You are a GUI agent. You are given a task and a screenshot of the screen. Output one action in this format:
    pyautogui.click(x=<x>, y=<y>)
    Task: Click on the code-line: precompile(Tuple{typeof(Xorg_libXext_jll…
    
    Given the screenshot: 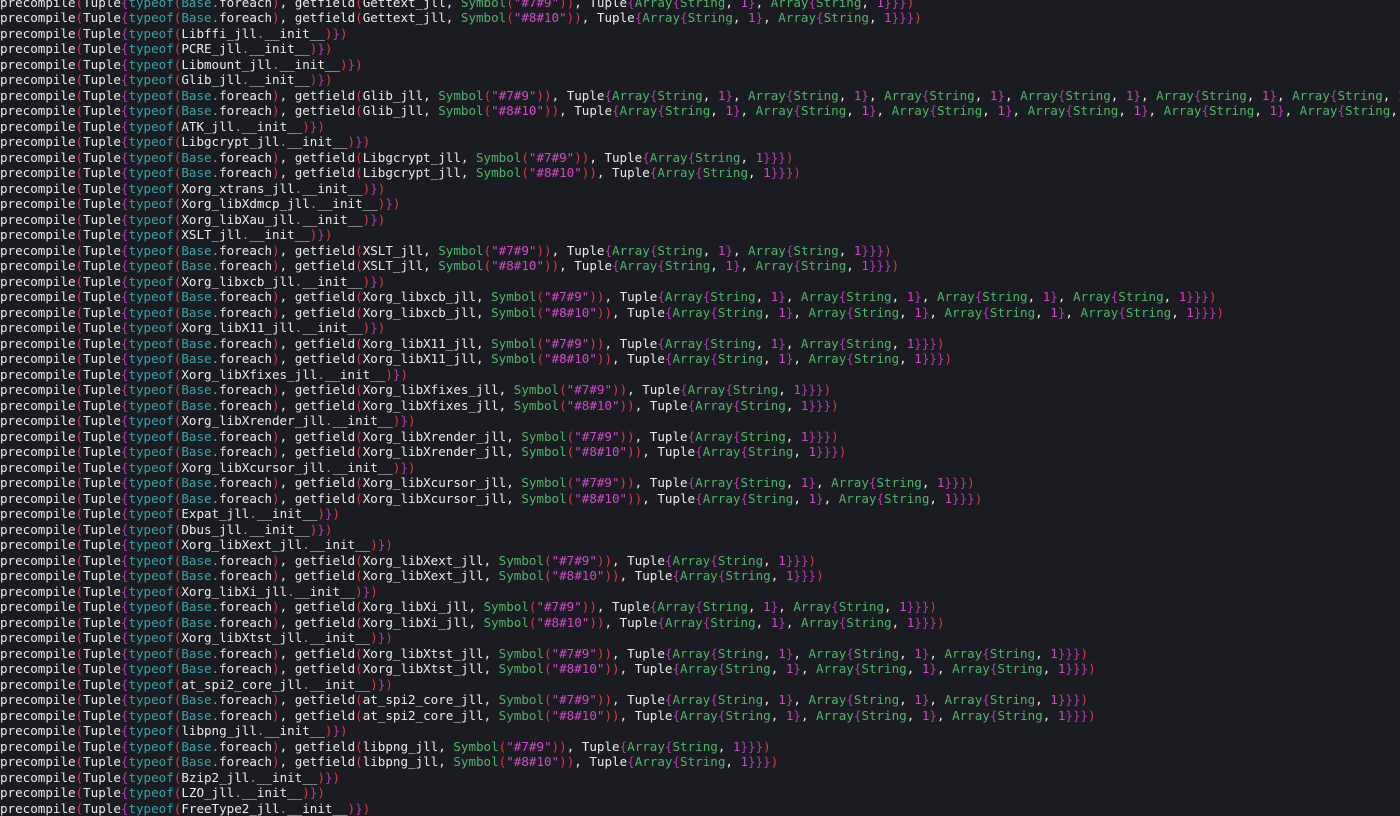 What is the action you would take?
    pyautogui.click(x=700, y=545)
    